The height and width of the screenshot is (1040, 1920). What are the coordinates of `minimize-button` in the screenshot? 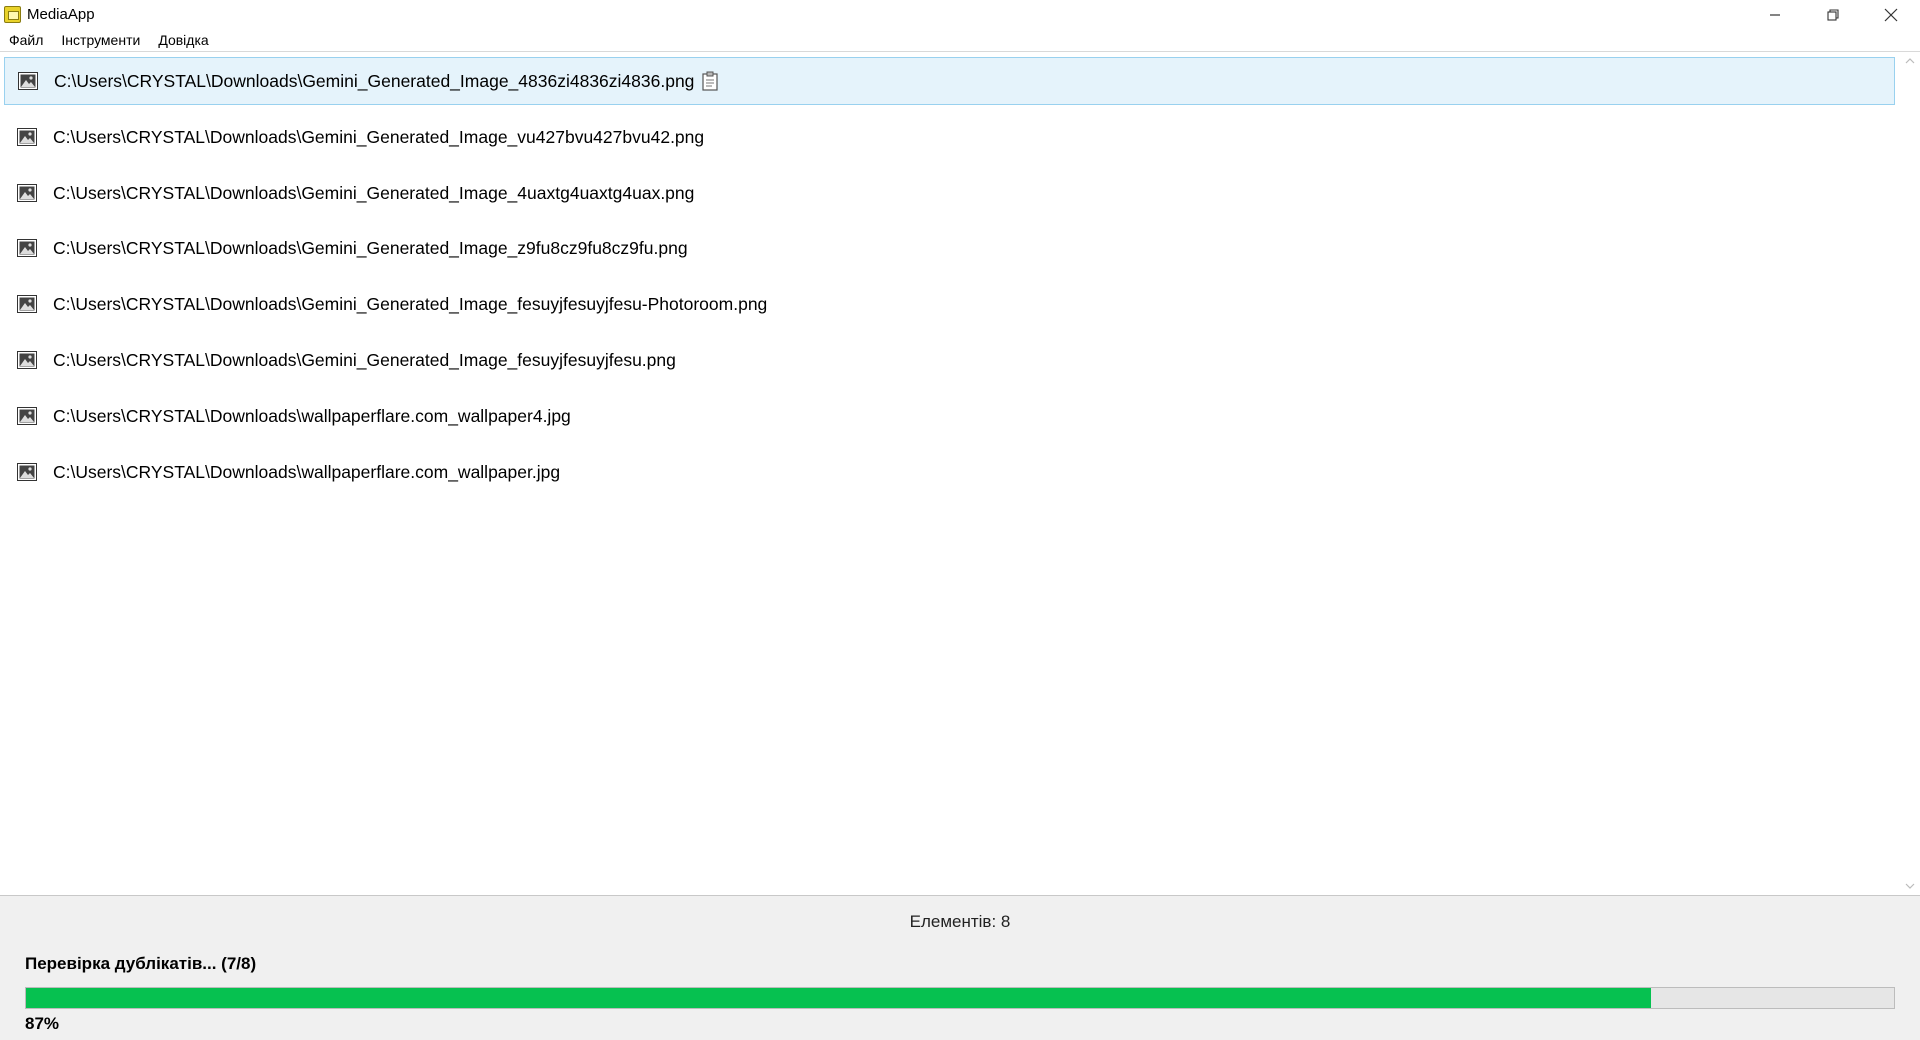 It's located at (1775, 14).